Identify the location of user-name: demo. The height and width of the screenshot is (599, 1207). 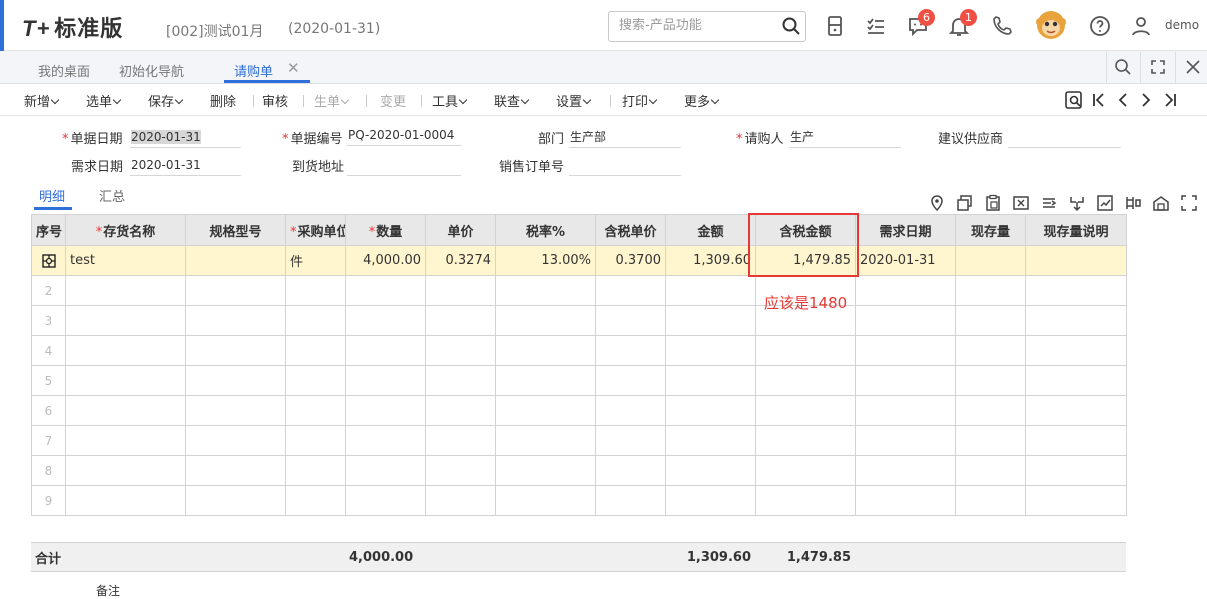
(1182, 25).